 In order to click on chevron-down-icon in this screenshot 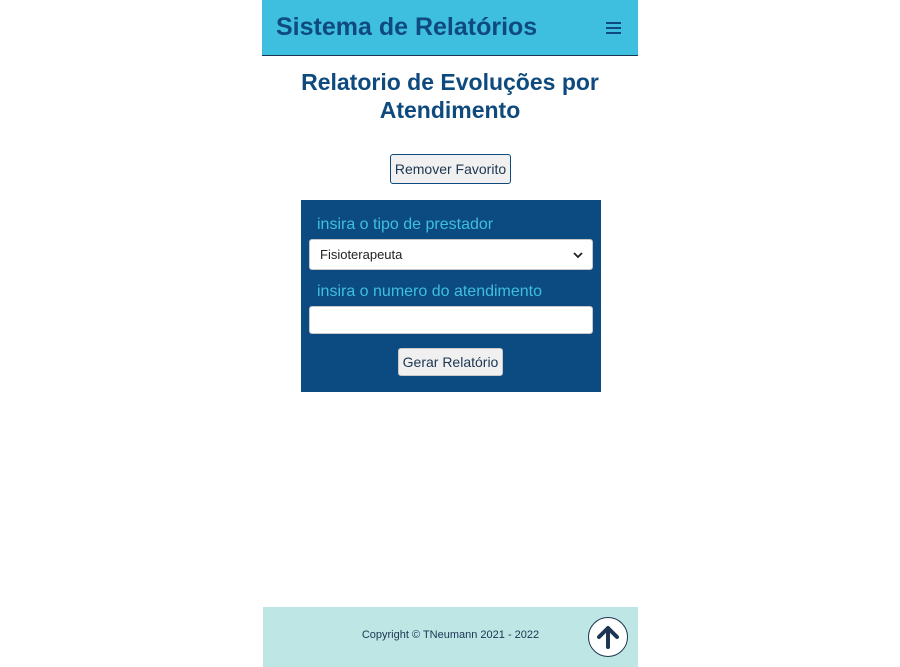, I will do `click(578, 255)`.